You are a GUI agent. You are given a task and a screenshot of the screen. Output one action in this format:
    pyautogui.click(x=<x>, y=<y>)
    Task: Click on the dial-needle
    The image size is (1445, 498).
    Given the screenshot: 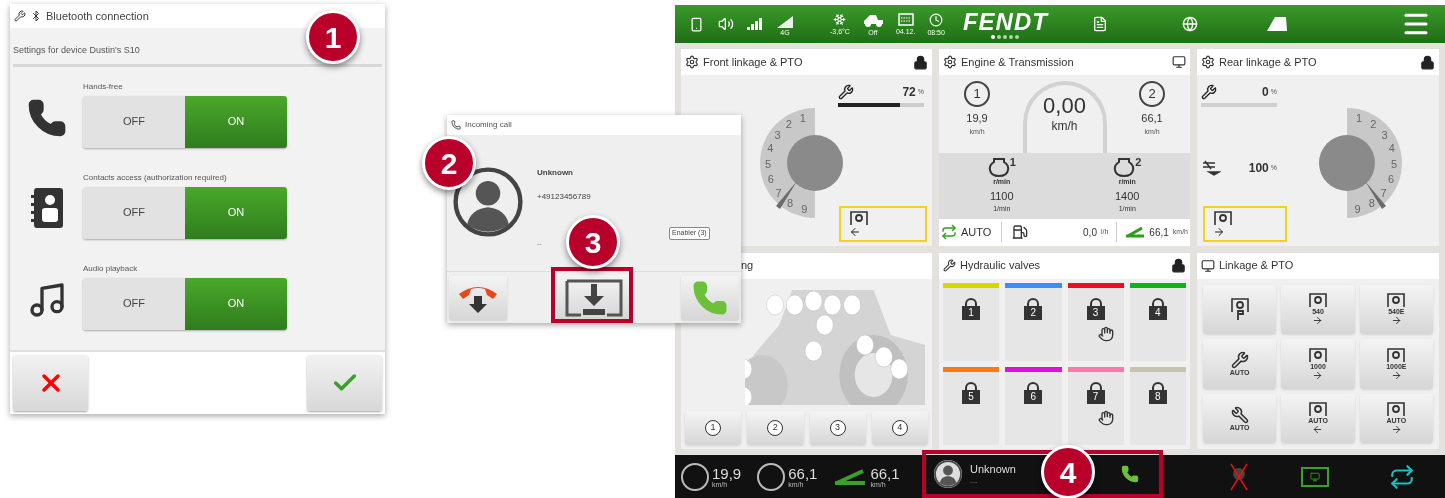 What is the action you would take?
    pyautogui.click(x=786, y=195)
    